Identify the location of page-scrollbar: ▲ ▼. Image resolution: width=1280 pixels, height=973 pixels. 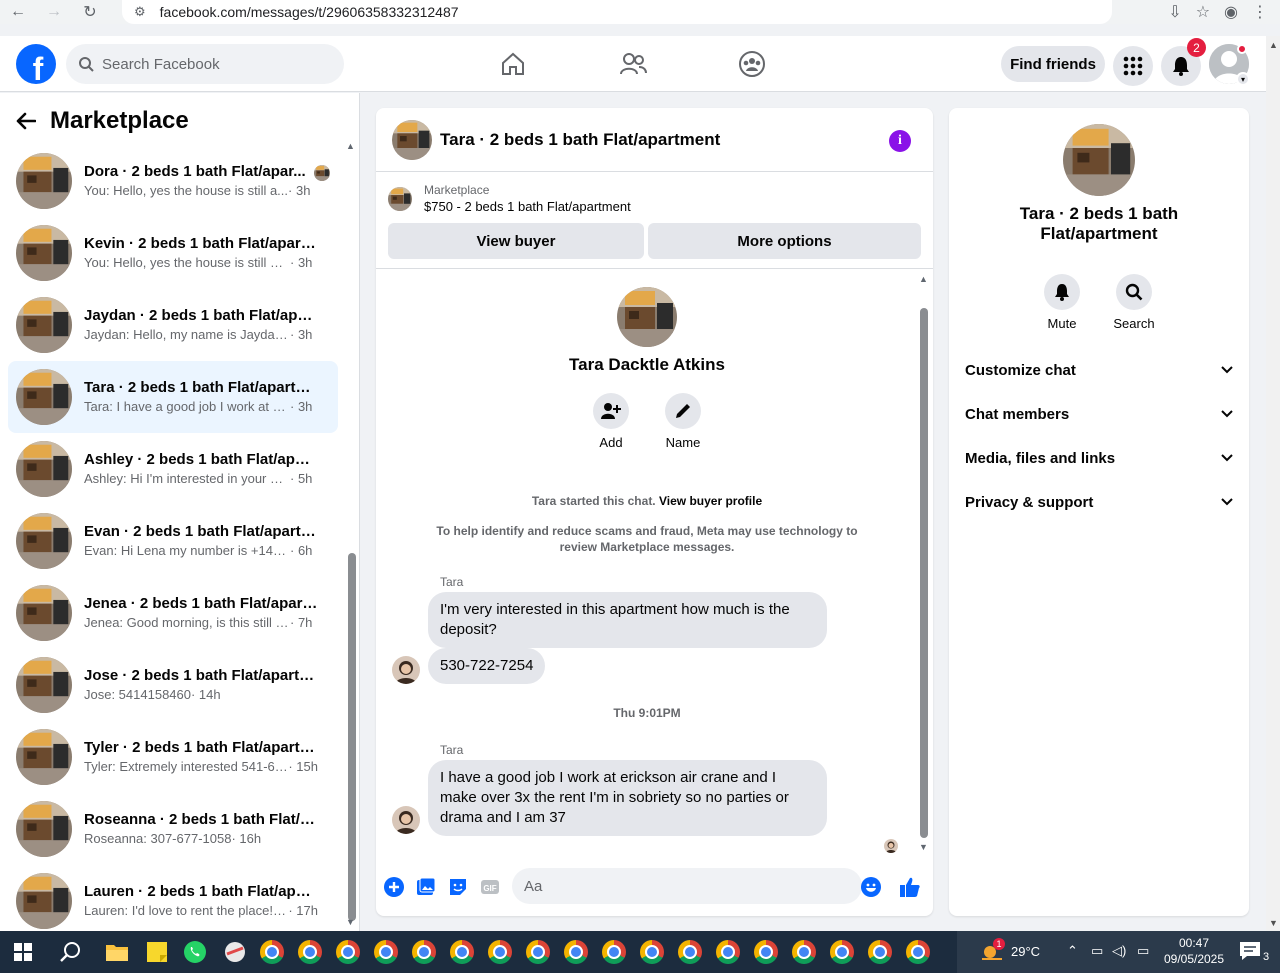
(1273, 483).